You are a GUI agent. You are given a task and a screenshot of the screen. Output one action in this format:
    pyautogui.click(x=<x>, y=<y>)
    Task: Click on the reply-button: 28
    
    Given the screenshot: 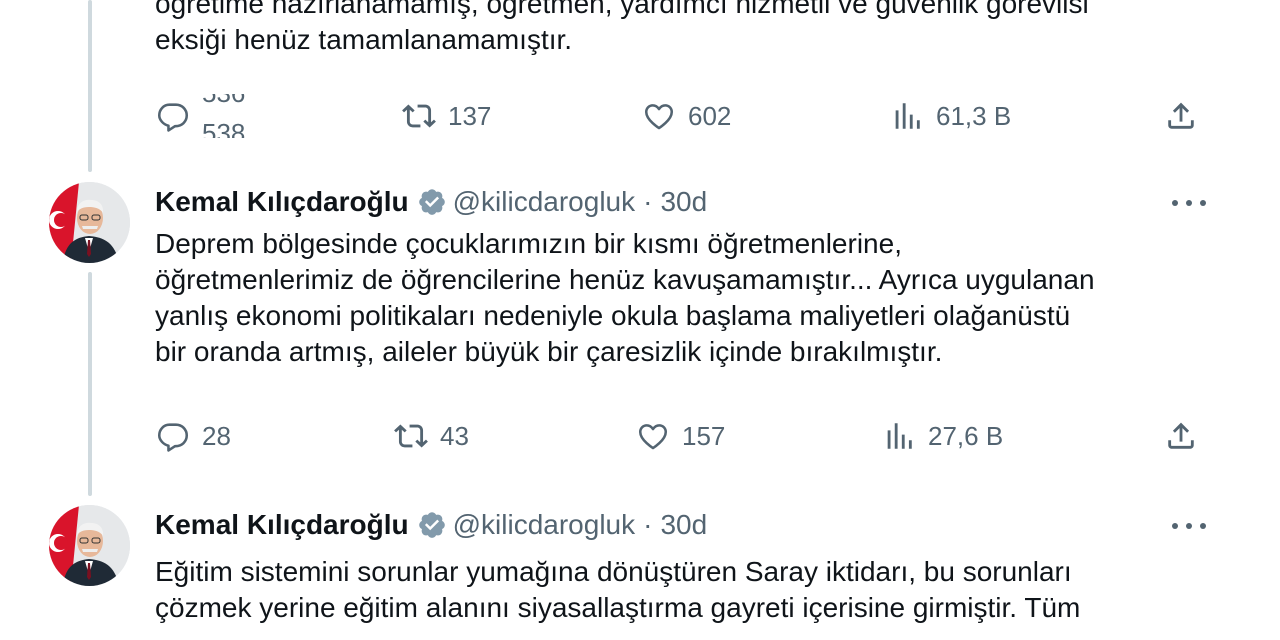 What is the action you would take?
    pyautogui.click(x=193, y=436)
    